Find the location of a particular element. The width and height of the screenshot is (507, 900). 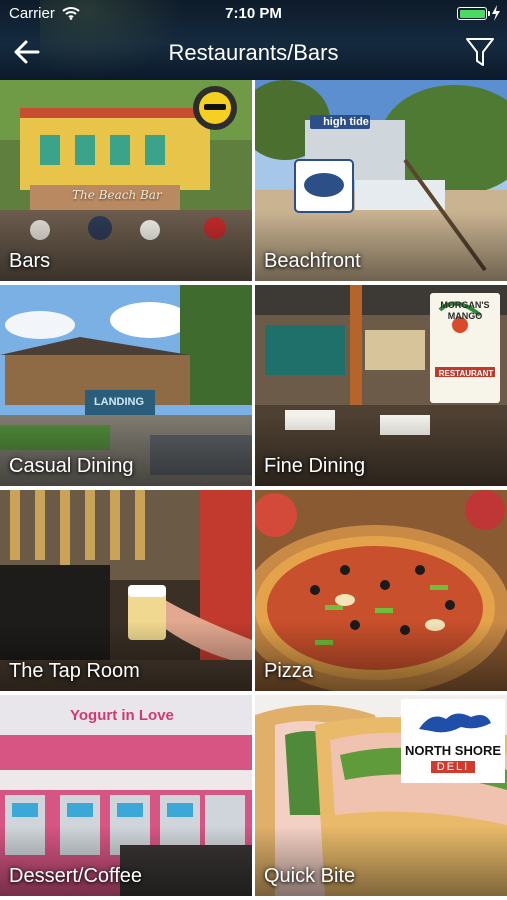

north-shore-deli-logo: NORTH SHORE DELI is located at coordinates (453, 741).